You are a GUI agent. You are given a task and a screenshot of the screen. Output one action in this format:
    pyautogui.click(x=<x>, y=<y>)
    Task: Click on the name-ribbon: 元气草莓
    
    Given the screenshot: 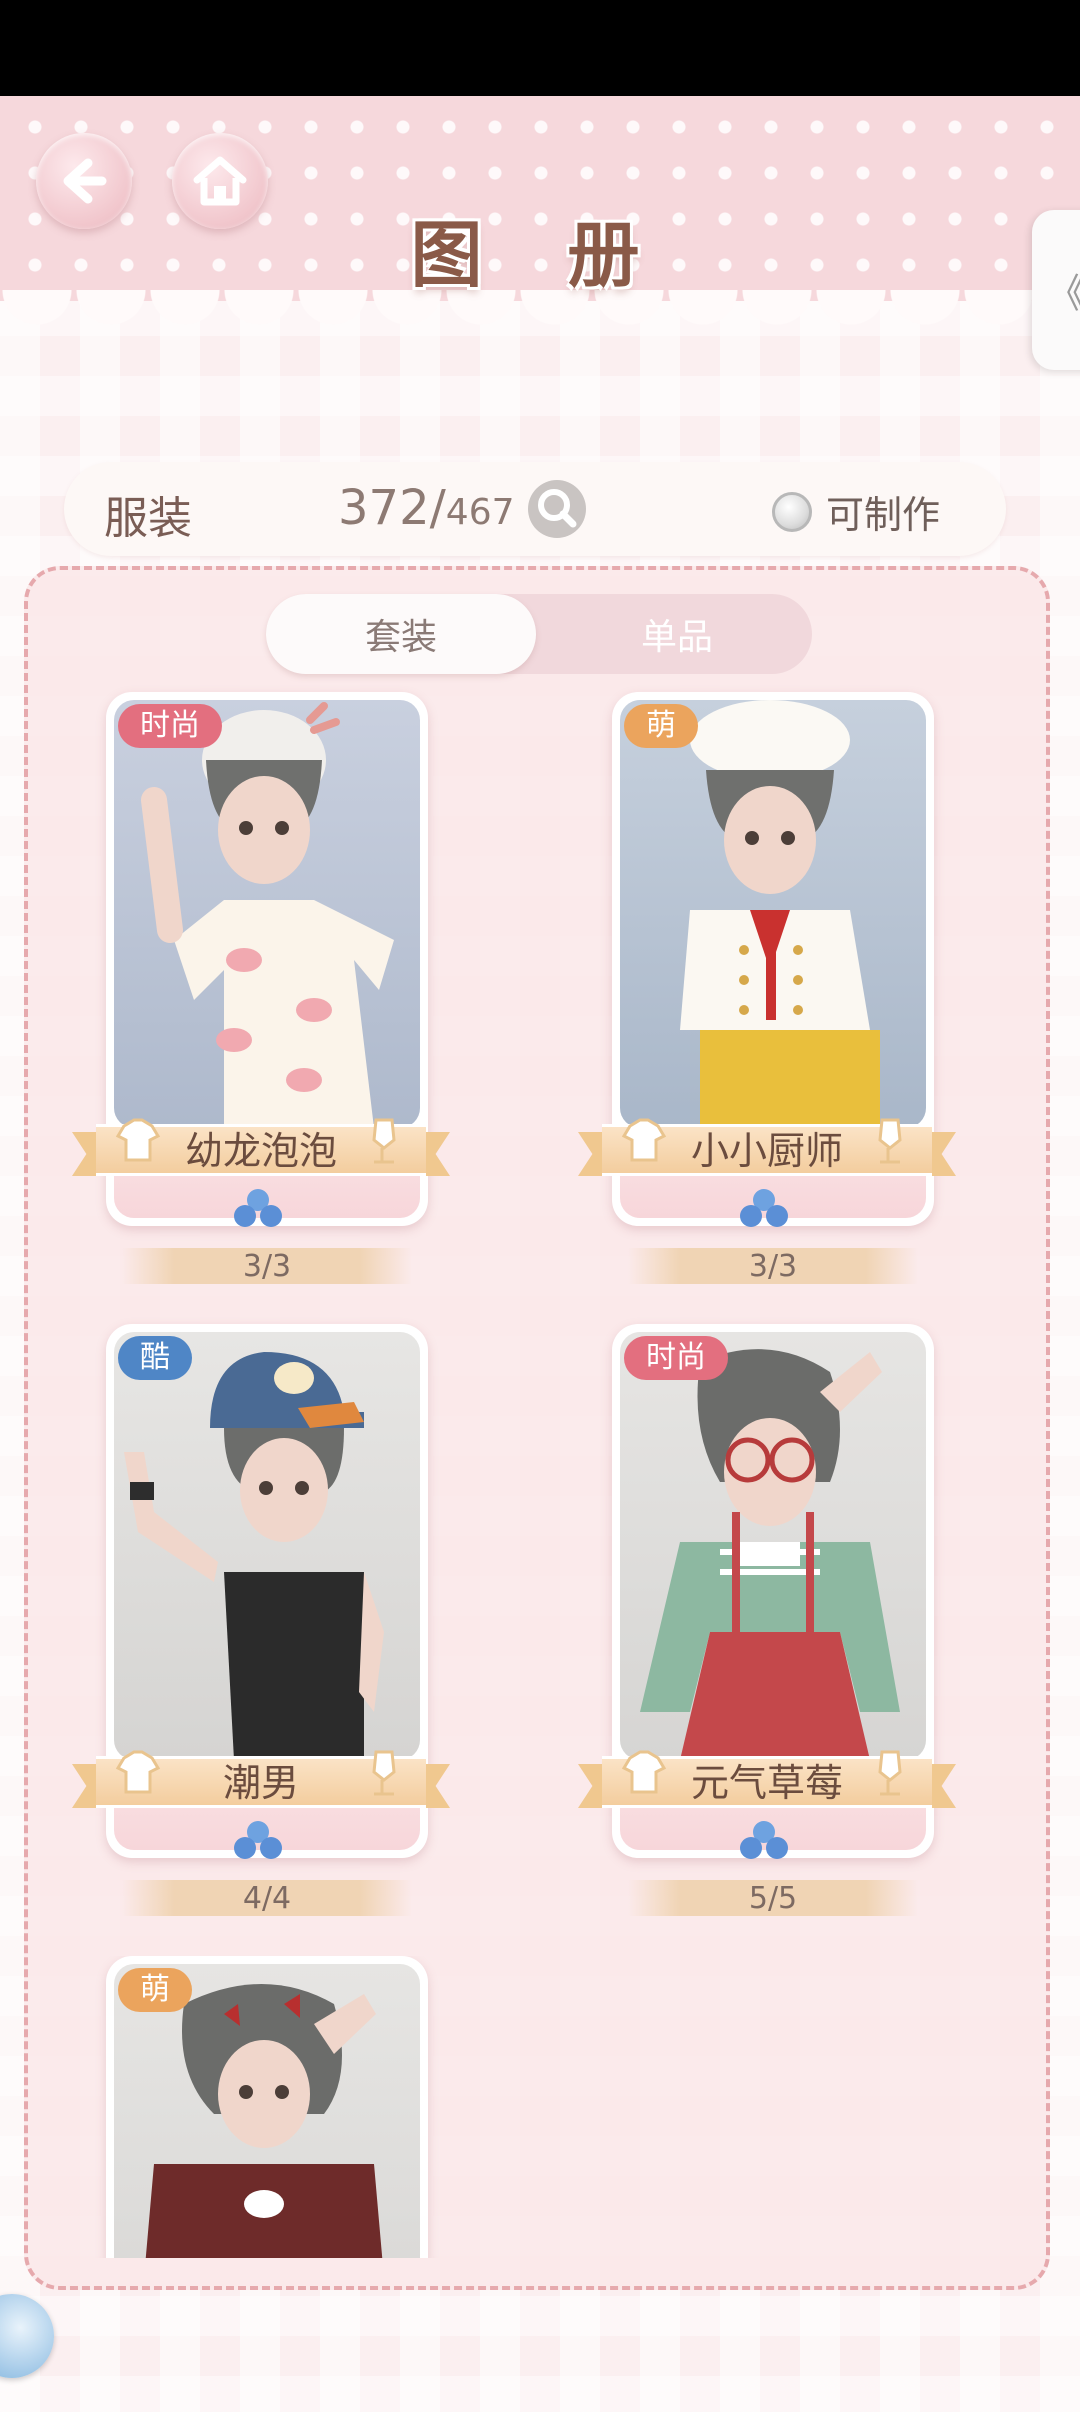 What is the action you would take?
    pyautogui.click(x=767, y=1781)
    